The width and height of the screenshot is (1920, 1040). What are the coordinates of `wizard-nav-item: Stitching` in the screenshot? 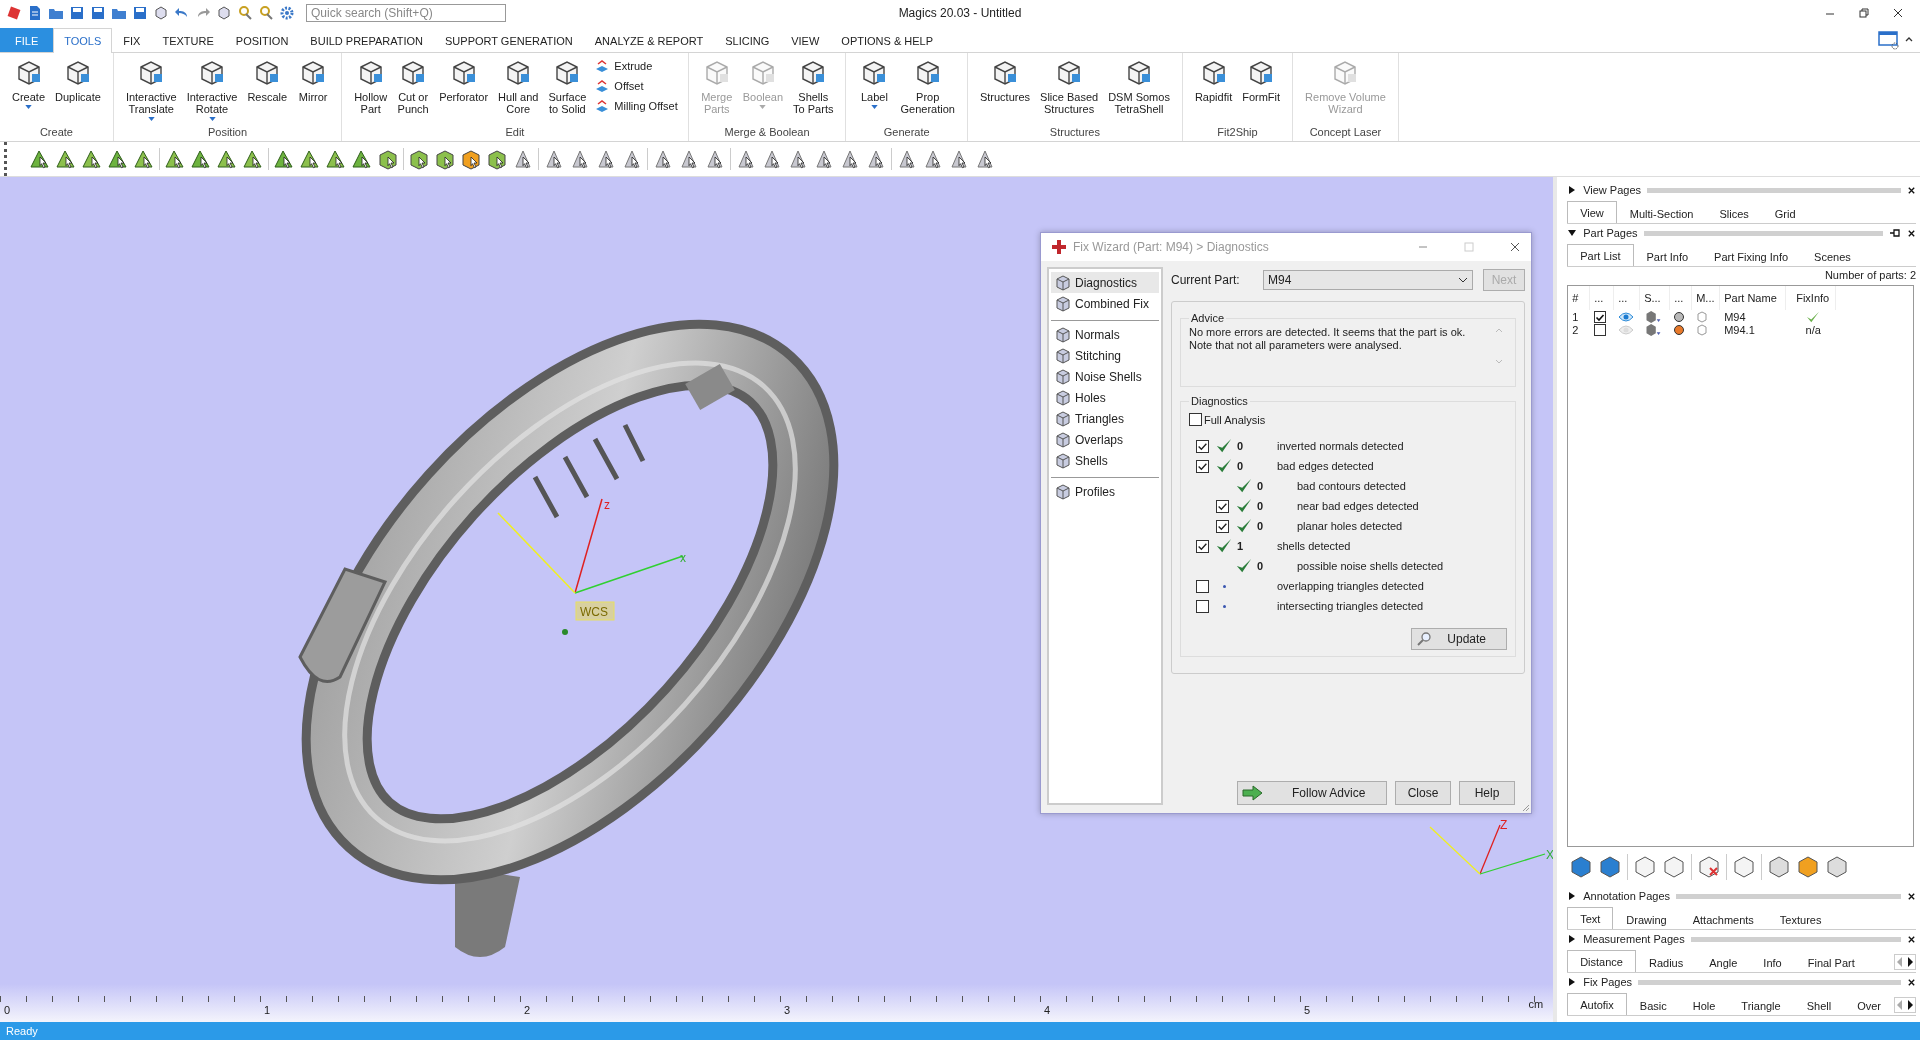 It's located at (1105, 355).